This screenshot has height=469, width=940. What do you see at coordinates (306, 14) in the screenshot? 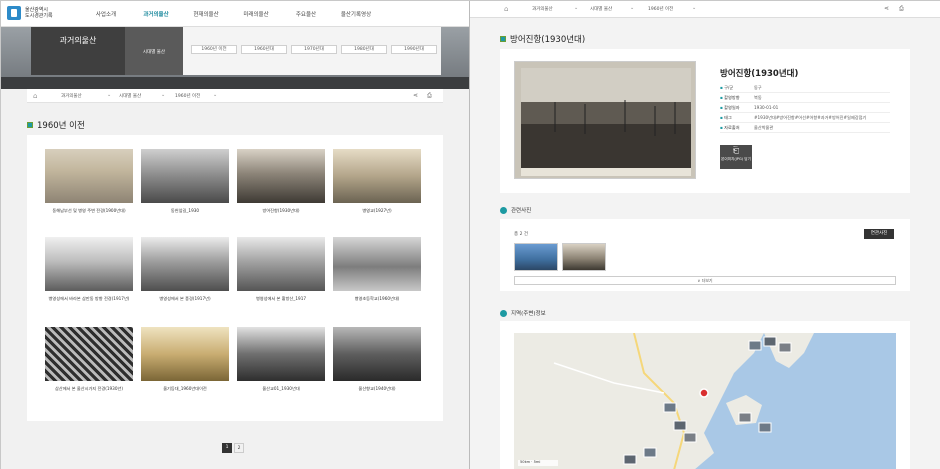
I see `menu-item-main: 주요울산` at bounding box center [306, 14].